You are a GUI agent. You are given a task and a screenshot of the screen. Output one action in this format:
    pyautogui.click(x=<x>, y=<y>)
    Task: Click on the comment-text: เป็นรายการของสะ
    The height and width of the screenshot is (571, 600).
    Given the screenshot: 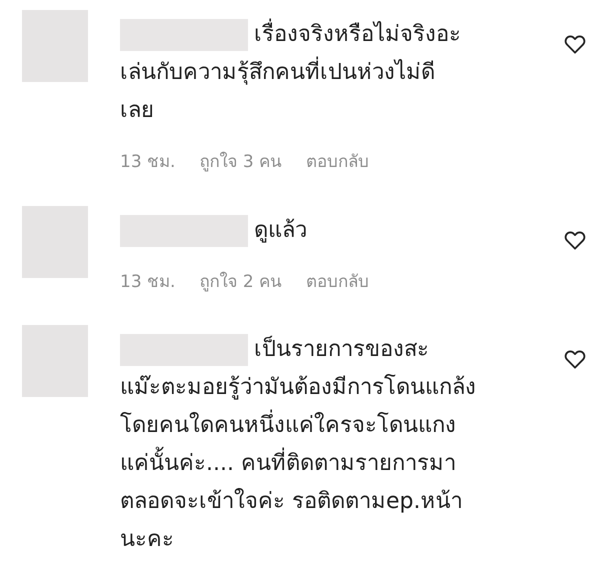 What is the action you would take?
    pyautogui.click(x=341, y=349)
    